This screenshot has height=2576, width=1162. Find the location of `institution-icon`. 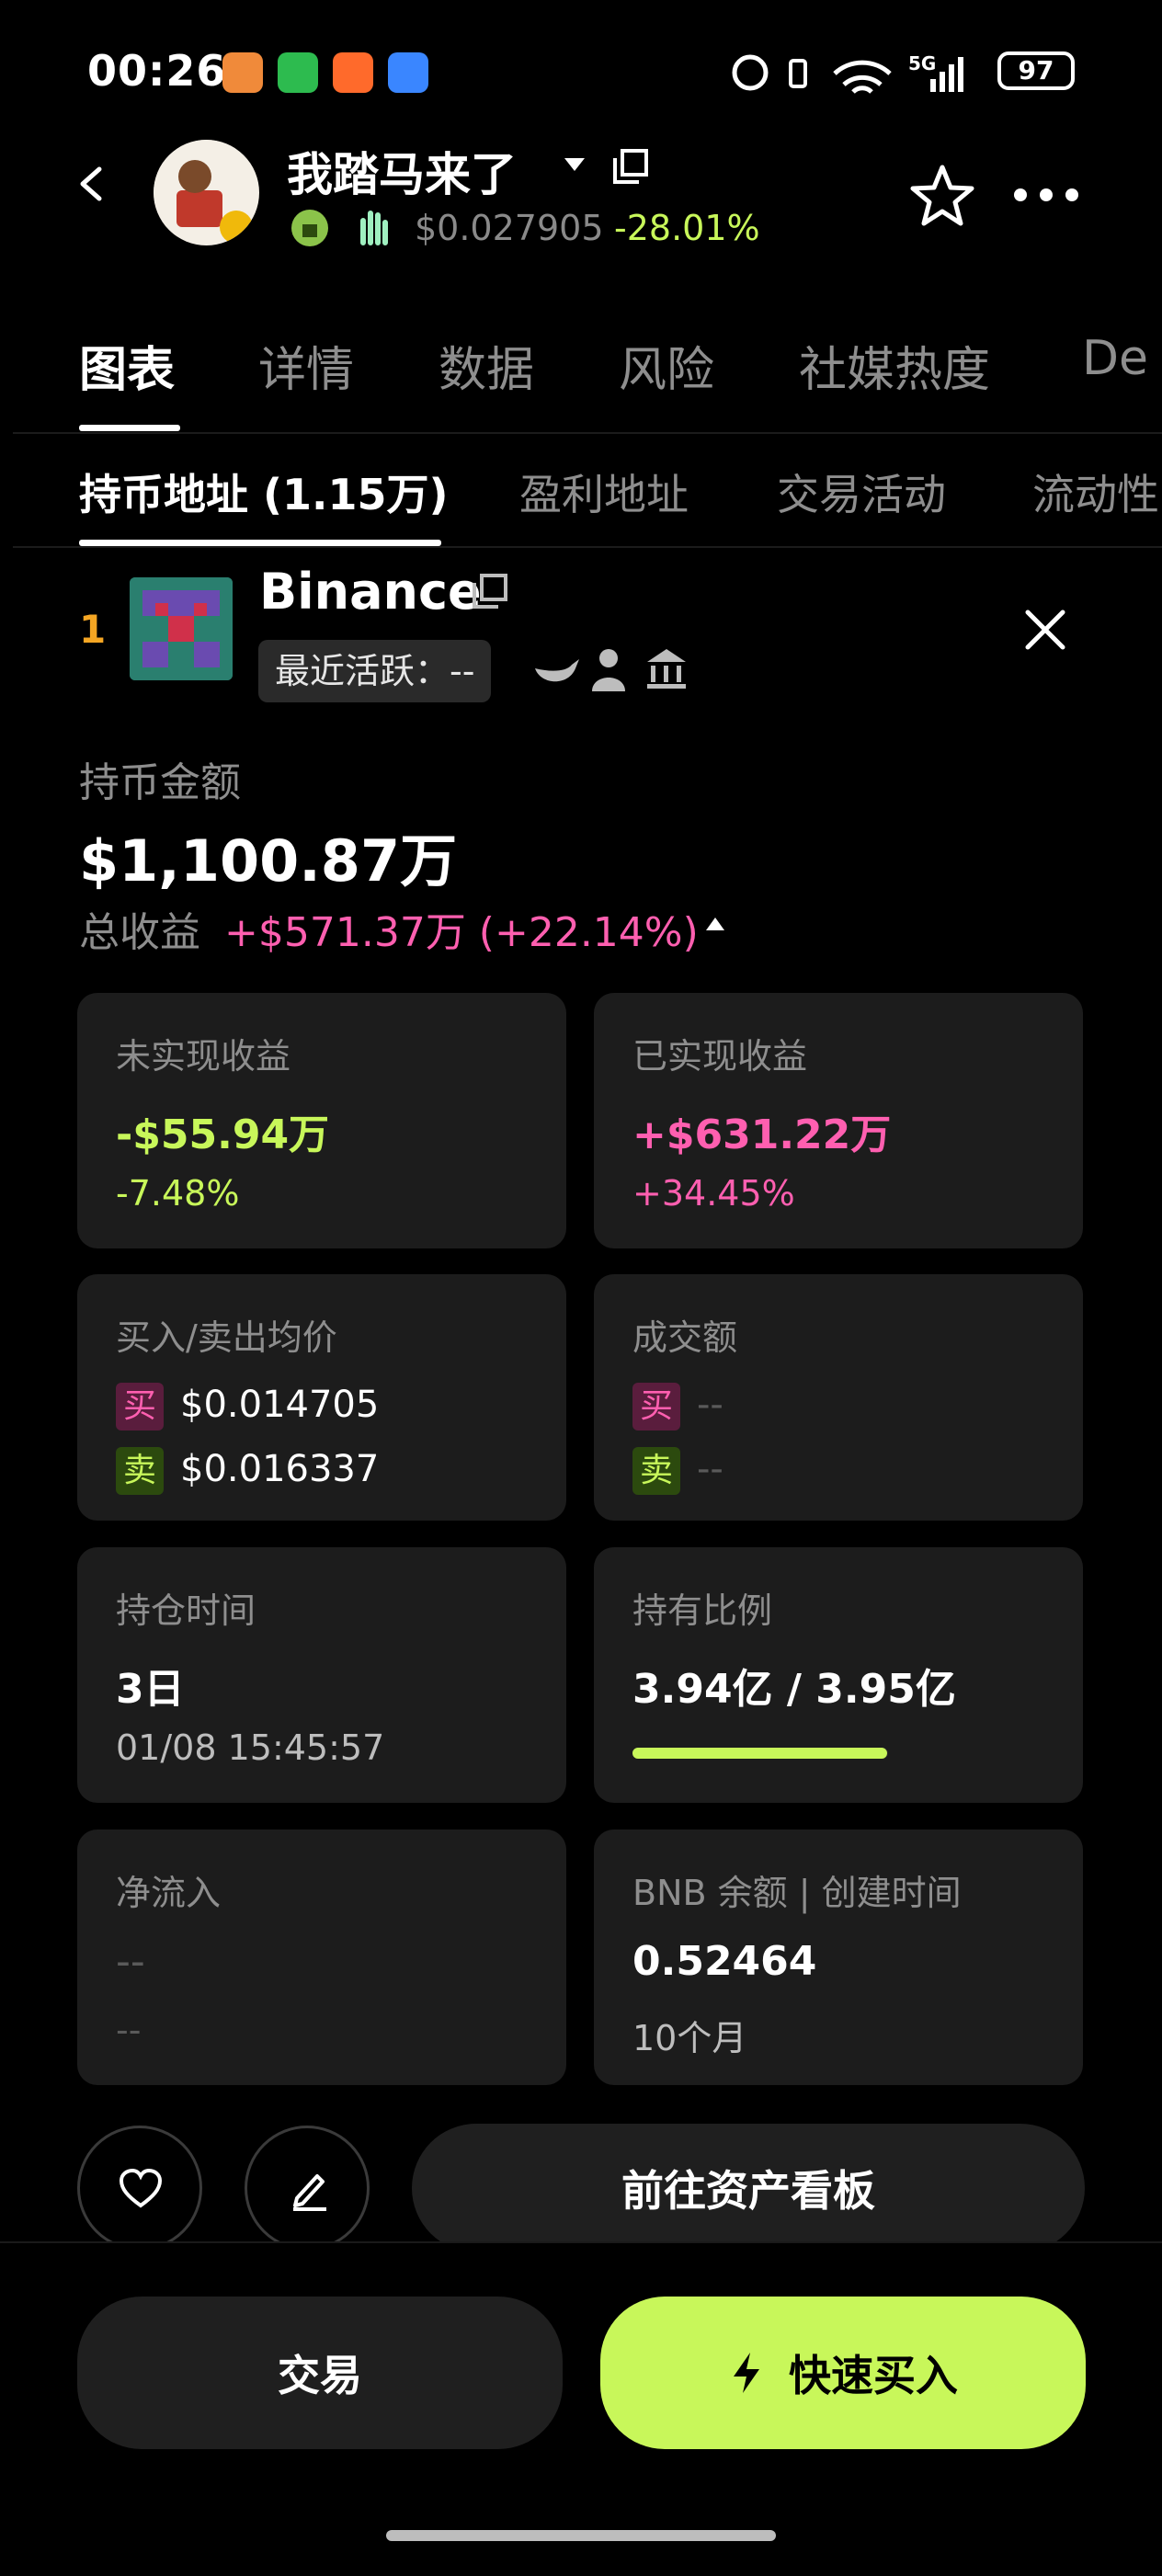

institution-icon is located at coordinates (667, 669).